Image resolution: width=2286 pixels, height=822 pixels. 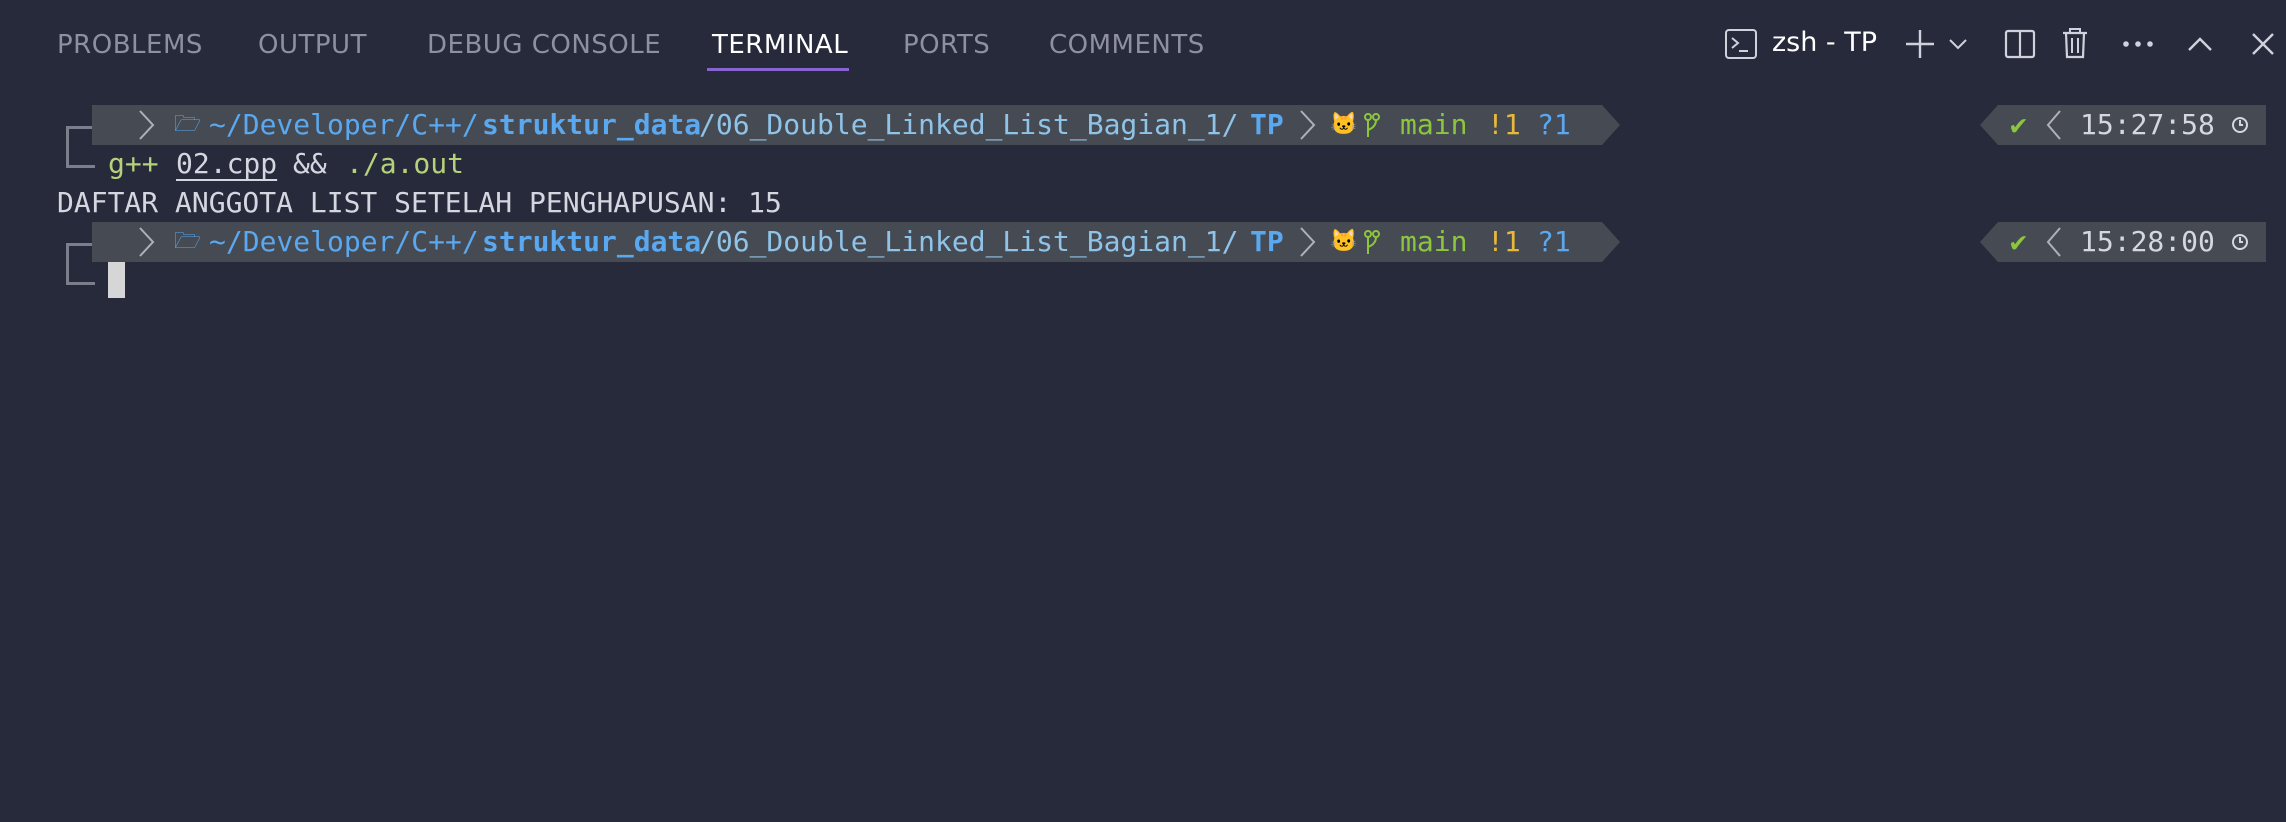 I want to click on tab-ports: PORTS, so click(x=946, y=45).